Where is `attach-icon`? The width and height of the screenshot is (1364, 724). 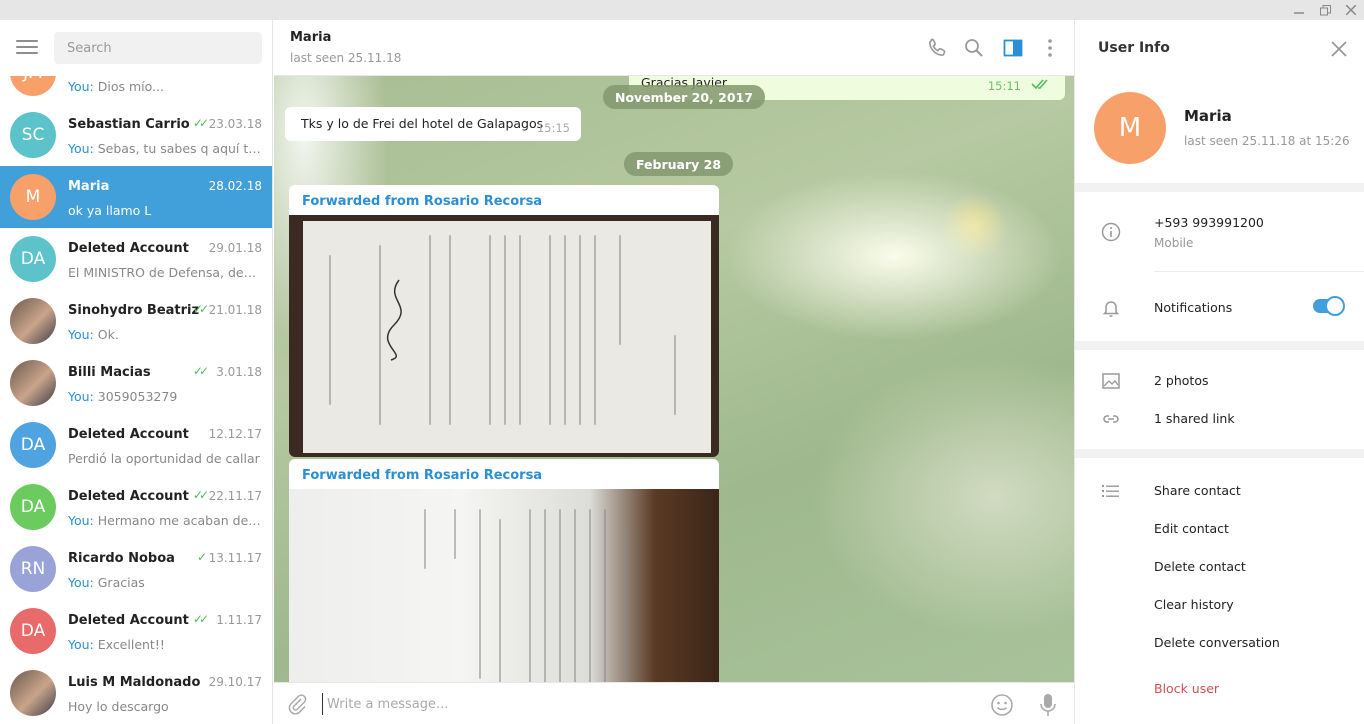 attach-icon is located at coordinates (297, 706).